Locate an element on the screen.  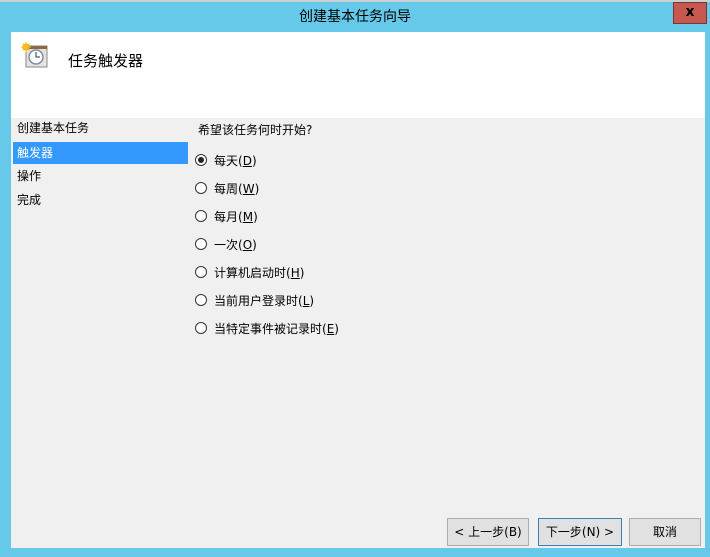
cancel-button: 取消 is located at coordinates (665, 532).